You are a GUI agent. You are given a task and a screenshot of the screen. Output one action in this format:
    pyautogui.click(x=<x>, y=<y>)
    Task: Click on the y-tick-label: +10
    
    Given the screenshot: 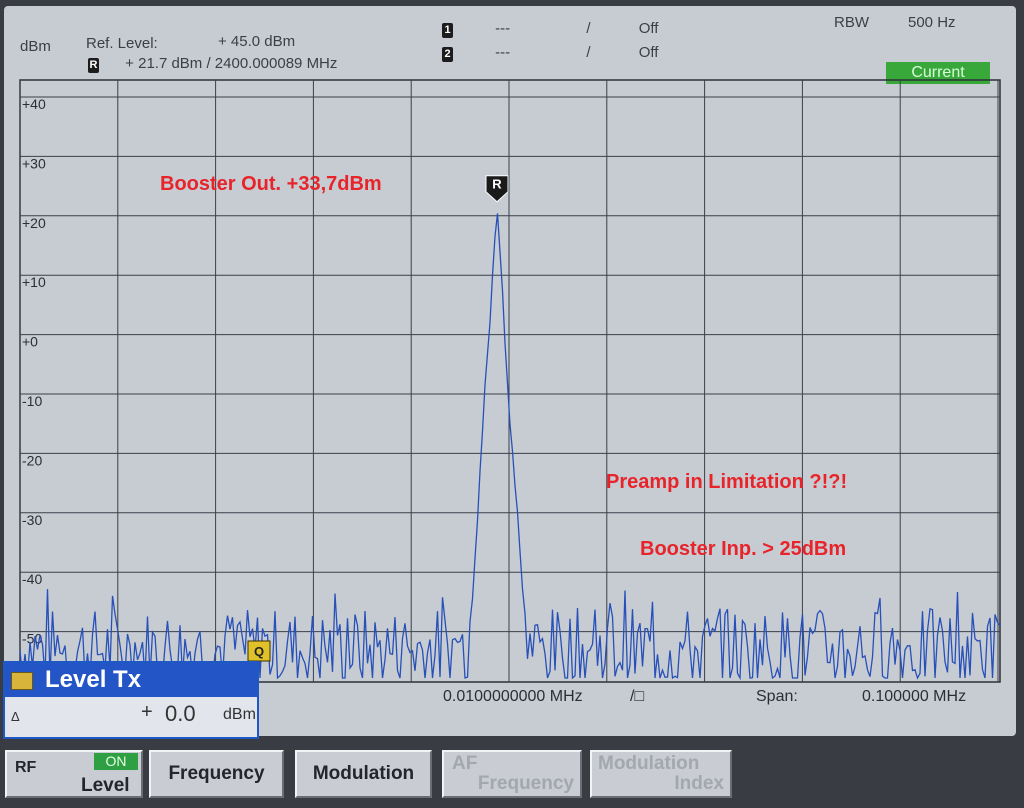 What is the action you would take?
    pyautogui.click(x=34, y=282)
    